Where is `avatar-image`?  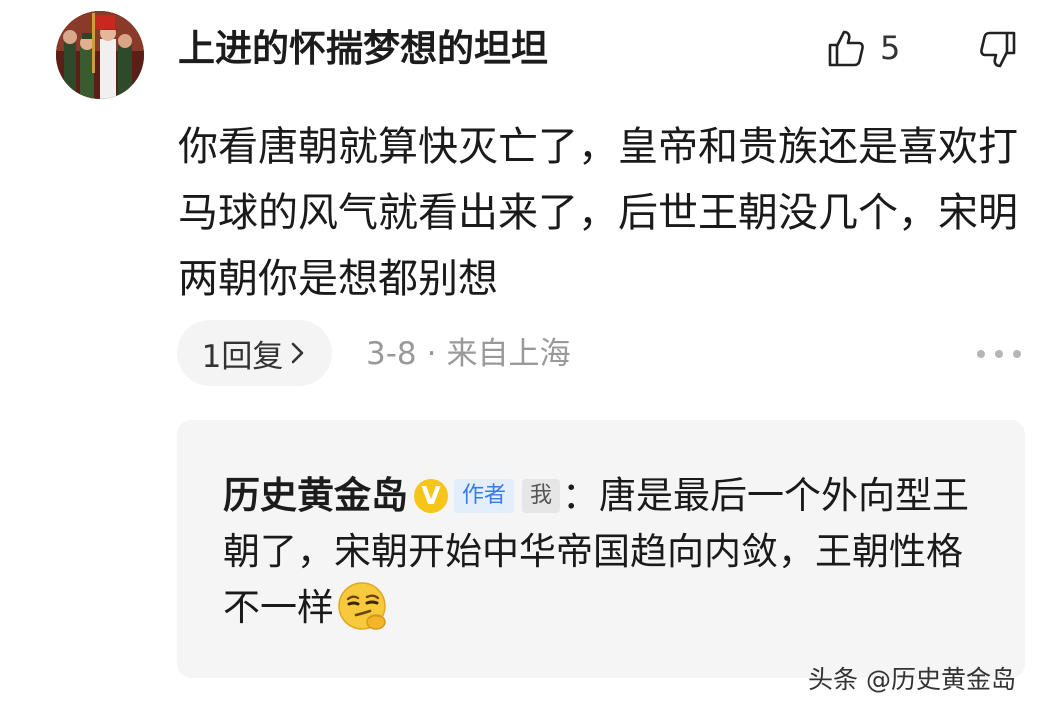 avatar-image is located at coordinates (100, 55).